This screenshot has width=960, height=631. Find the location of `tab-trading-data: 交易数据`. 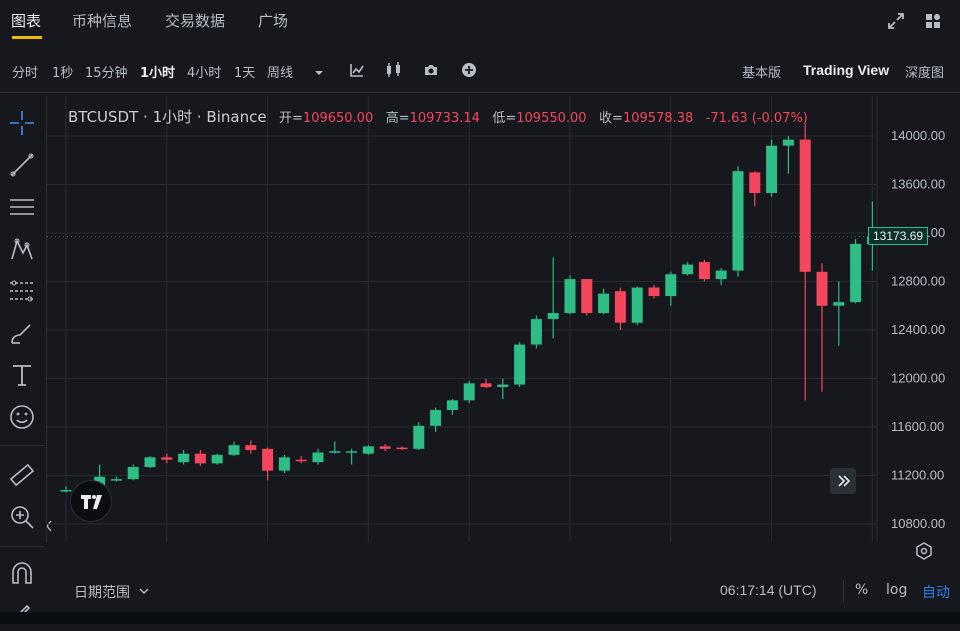

tab-trading-data: 交易数据 is located at coordinates (195, 20).